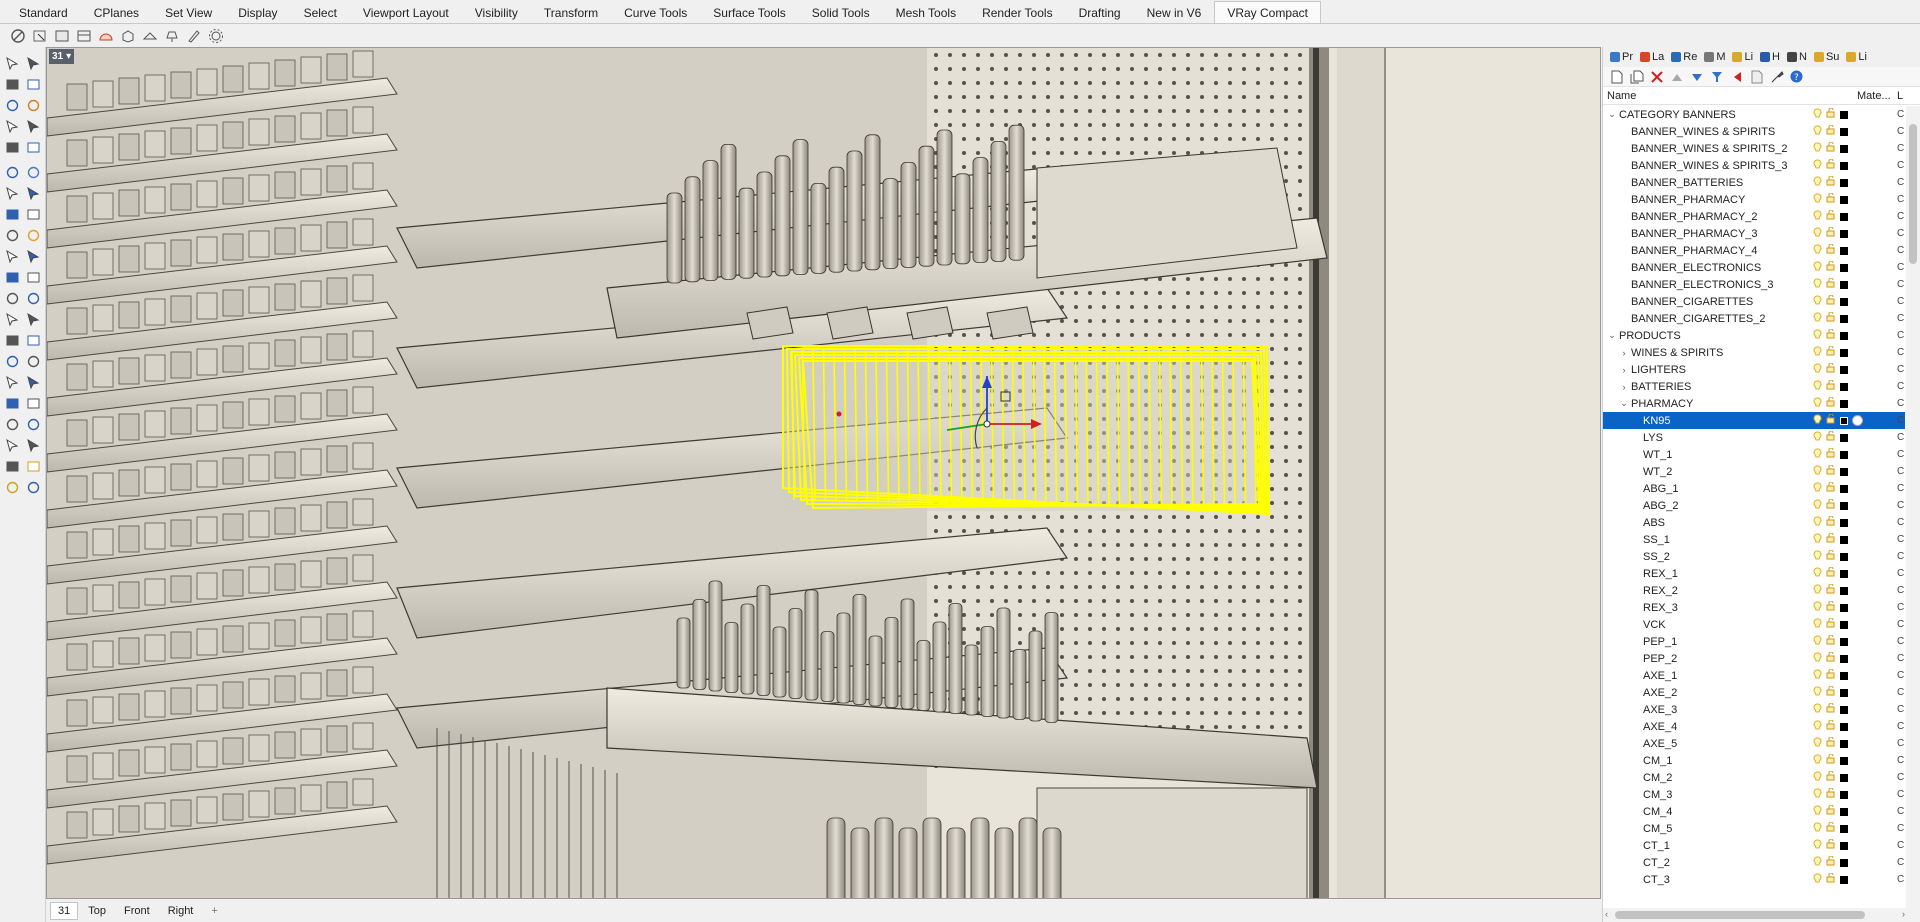  Describe the element at coordinates (172, 36) in the screenshot. I see `lamp-icon` at that location.